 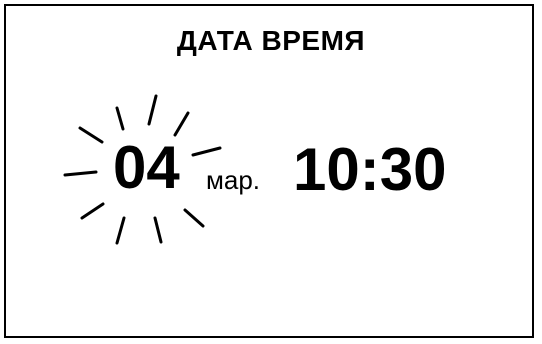 I want to click on time-value: 10:30, so click(x=370, y=169).